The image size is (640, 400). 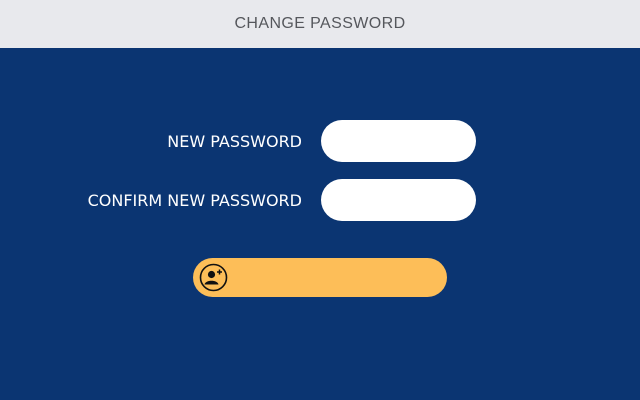 What do you see at coordinates (234, 141) in the screenshot?
I see `new-password-label: NEW PASSWORD` at bounding box center [234, 141].